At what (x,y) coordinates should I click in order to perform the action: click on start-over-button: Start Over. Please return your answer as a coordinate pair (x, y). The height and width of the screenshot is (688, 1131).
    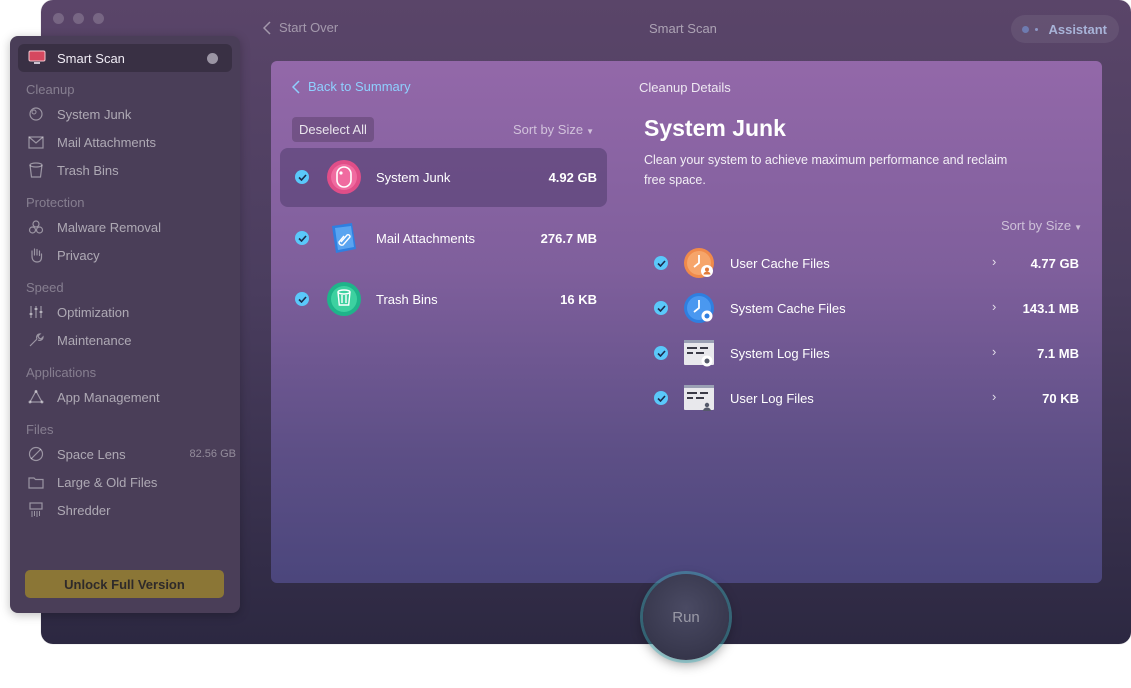
    Looking at the image, I should click on (300, 27).